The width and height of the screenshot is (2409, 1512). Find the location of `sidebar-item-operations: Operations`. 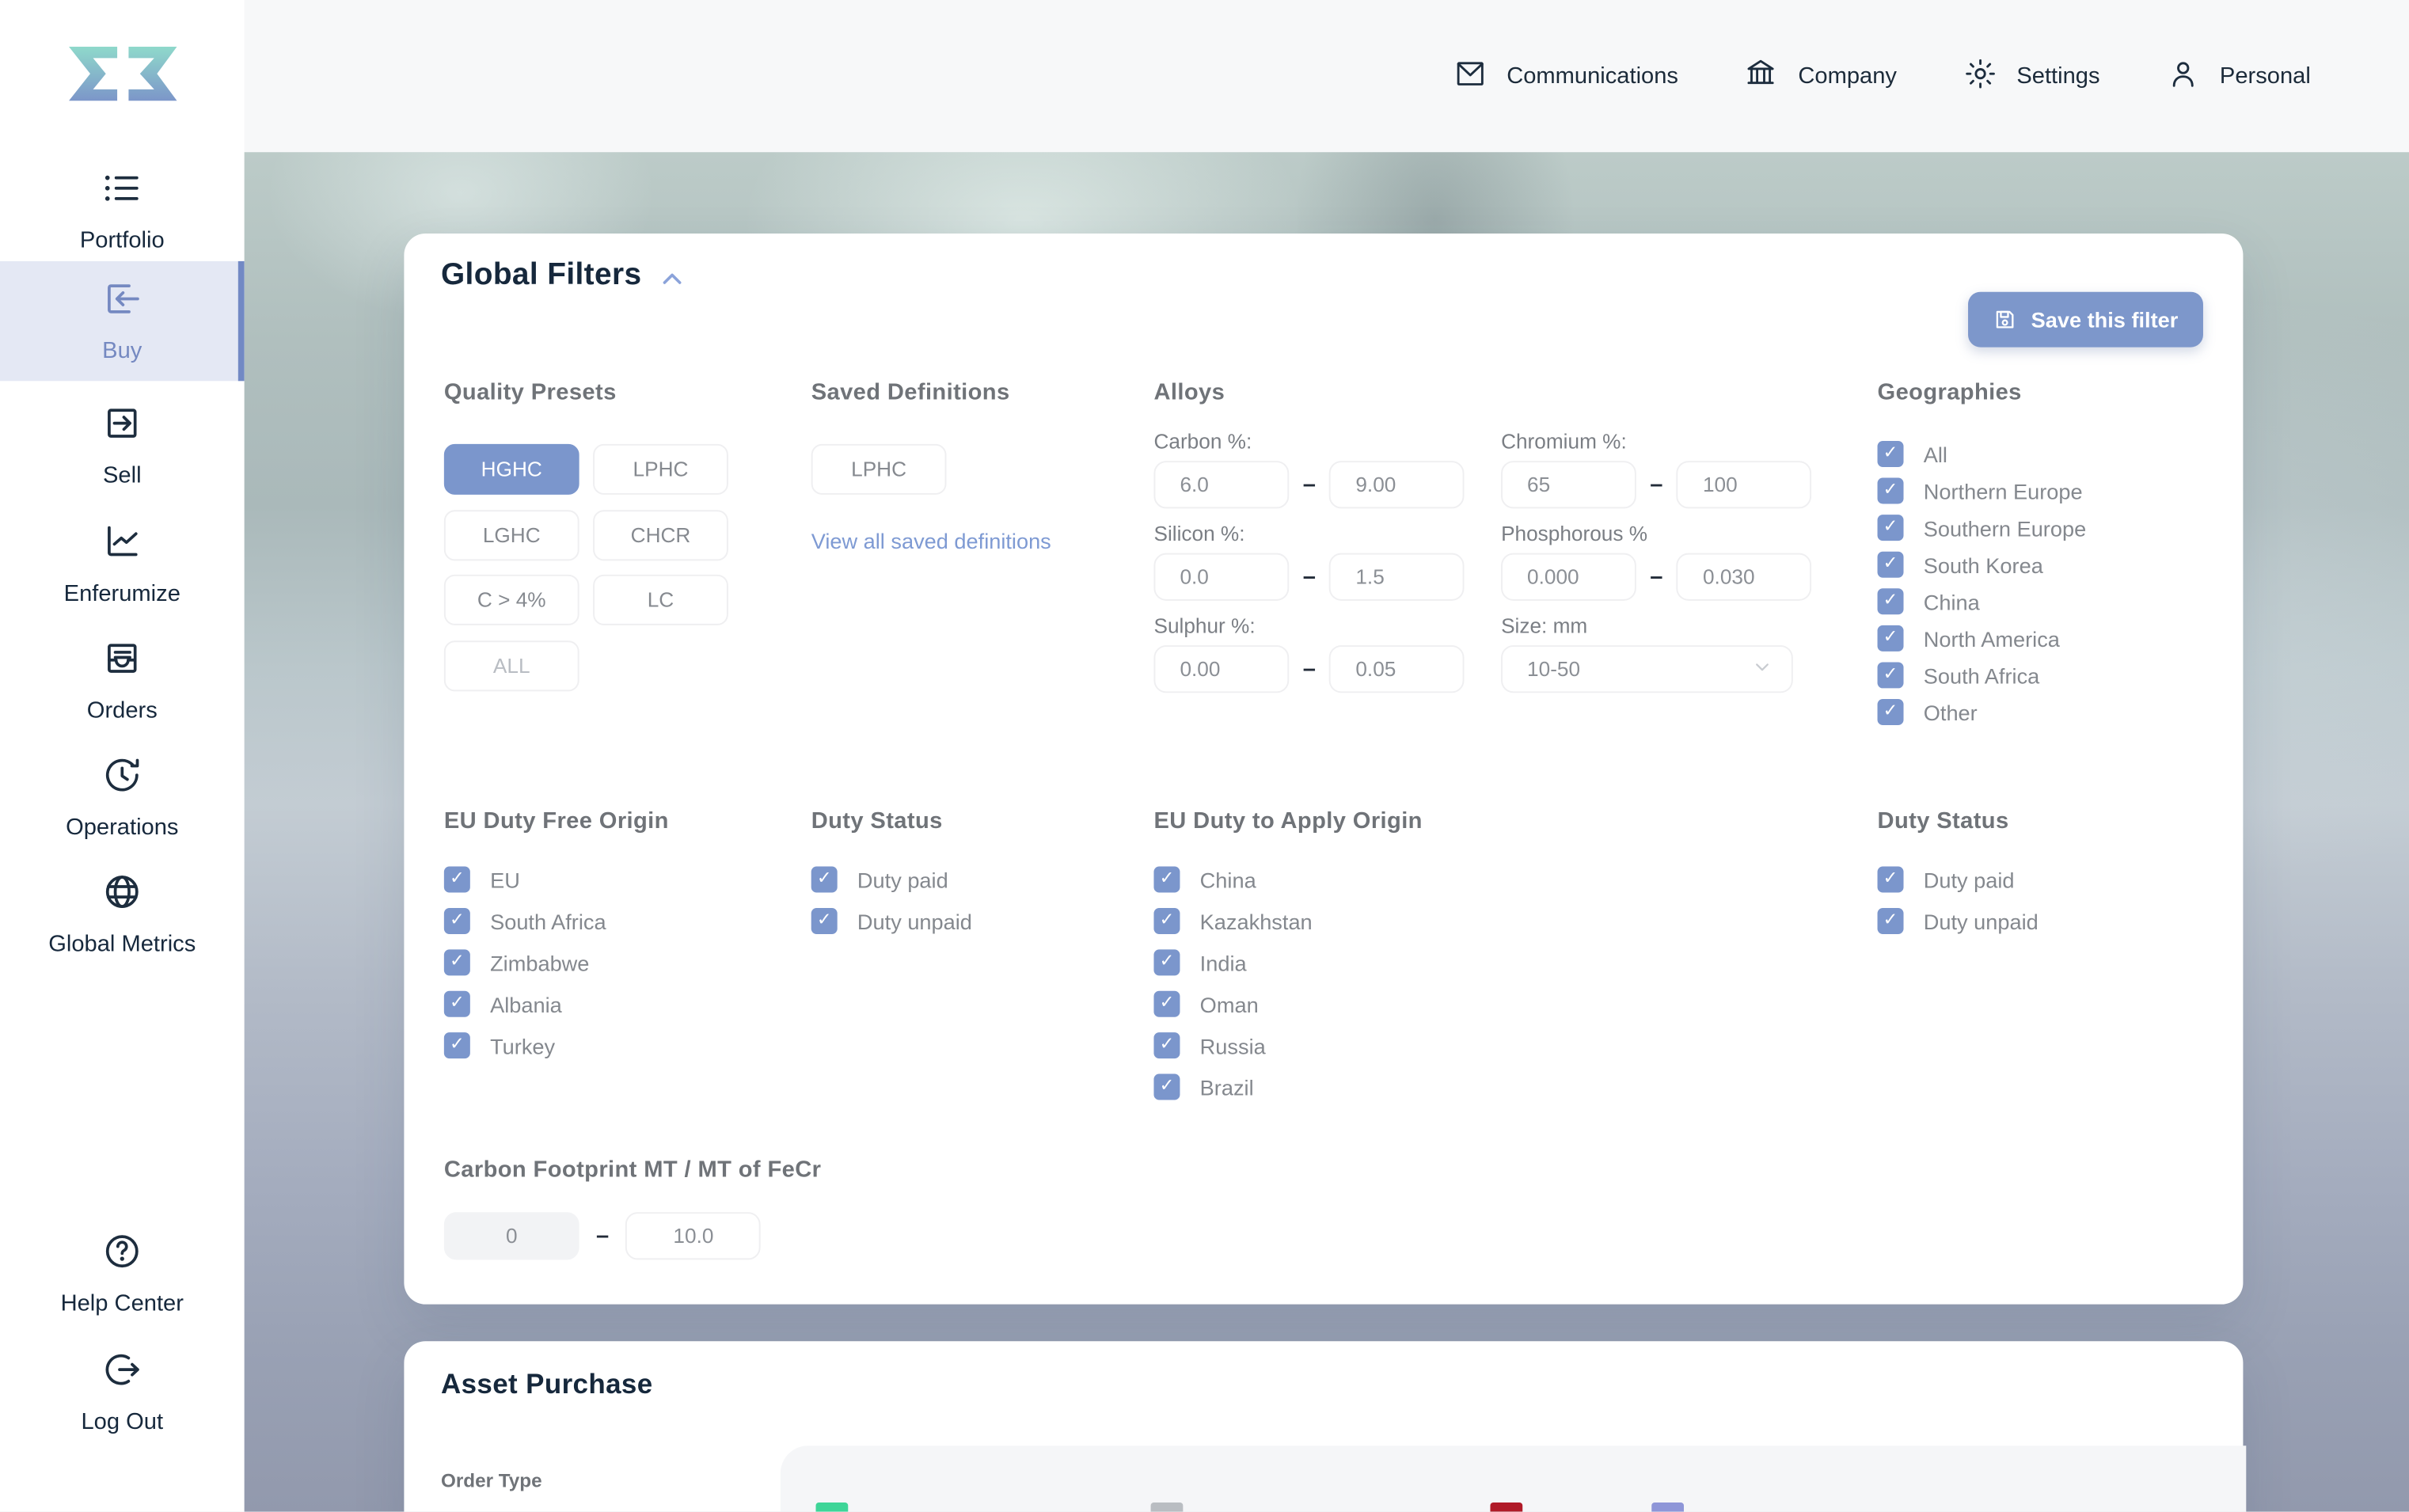

sidebar-item-operations: Operations is located at coordinates (123, 797).